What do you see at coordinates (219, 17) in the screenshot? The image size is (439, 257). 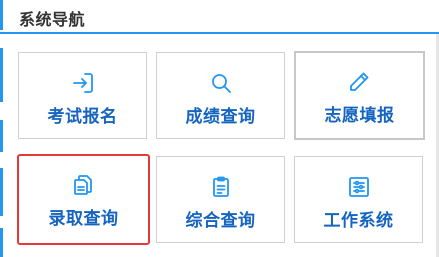 I see `panel-header: 系统导航` at bounding box center [219, 17].